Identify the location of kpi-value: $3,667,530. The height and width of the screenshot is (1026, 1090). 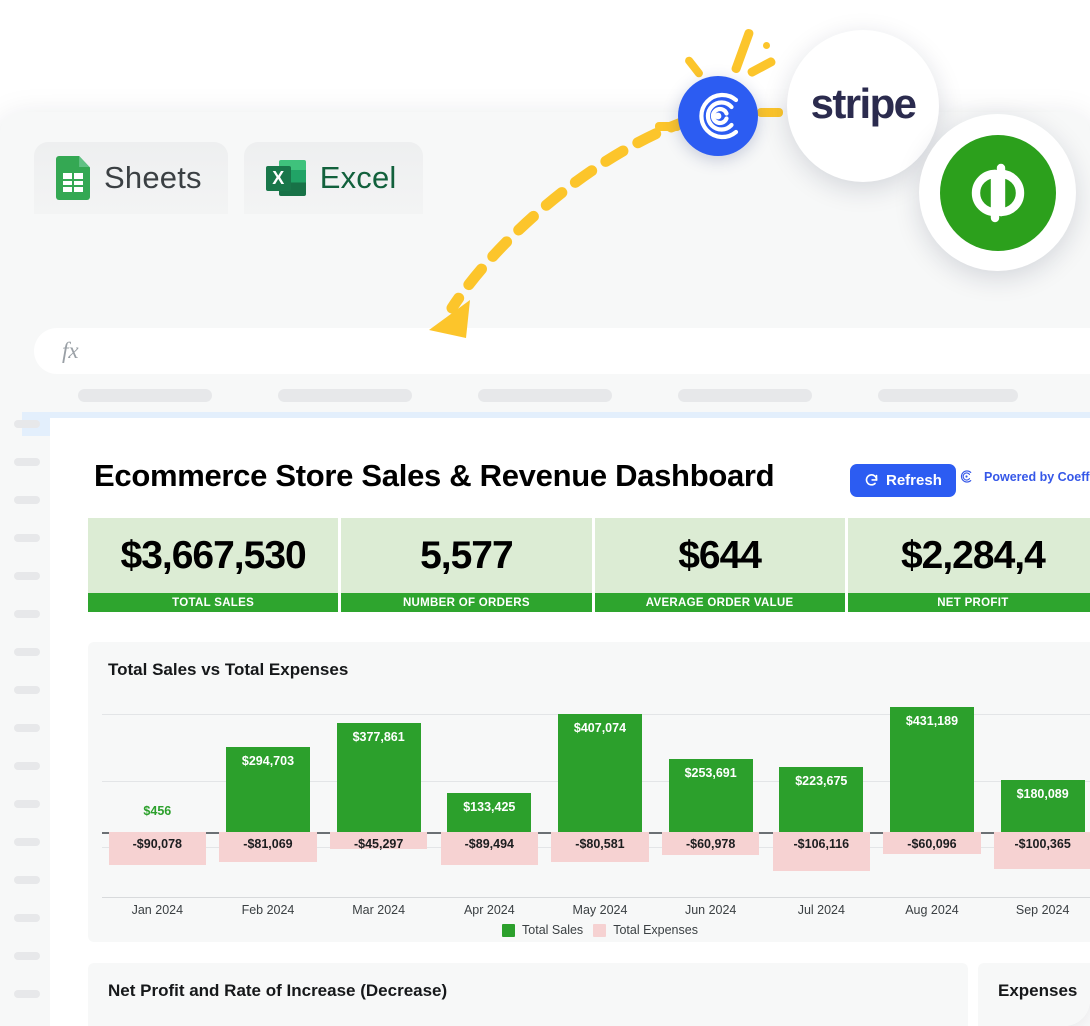
(213, 555).